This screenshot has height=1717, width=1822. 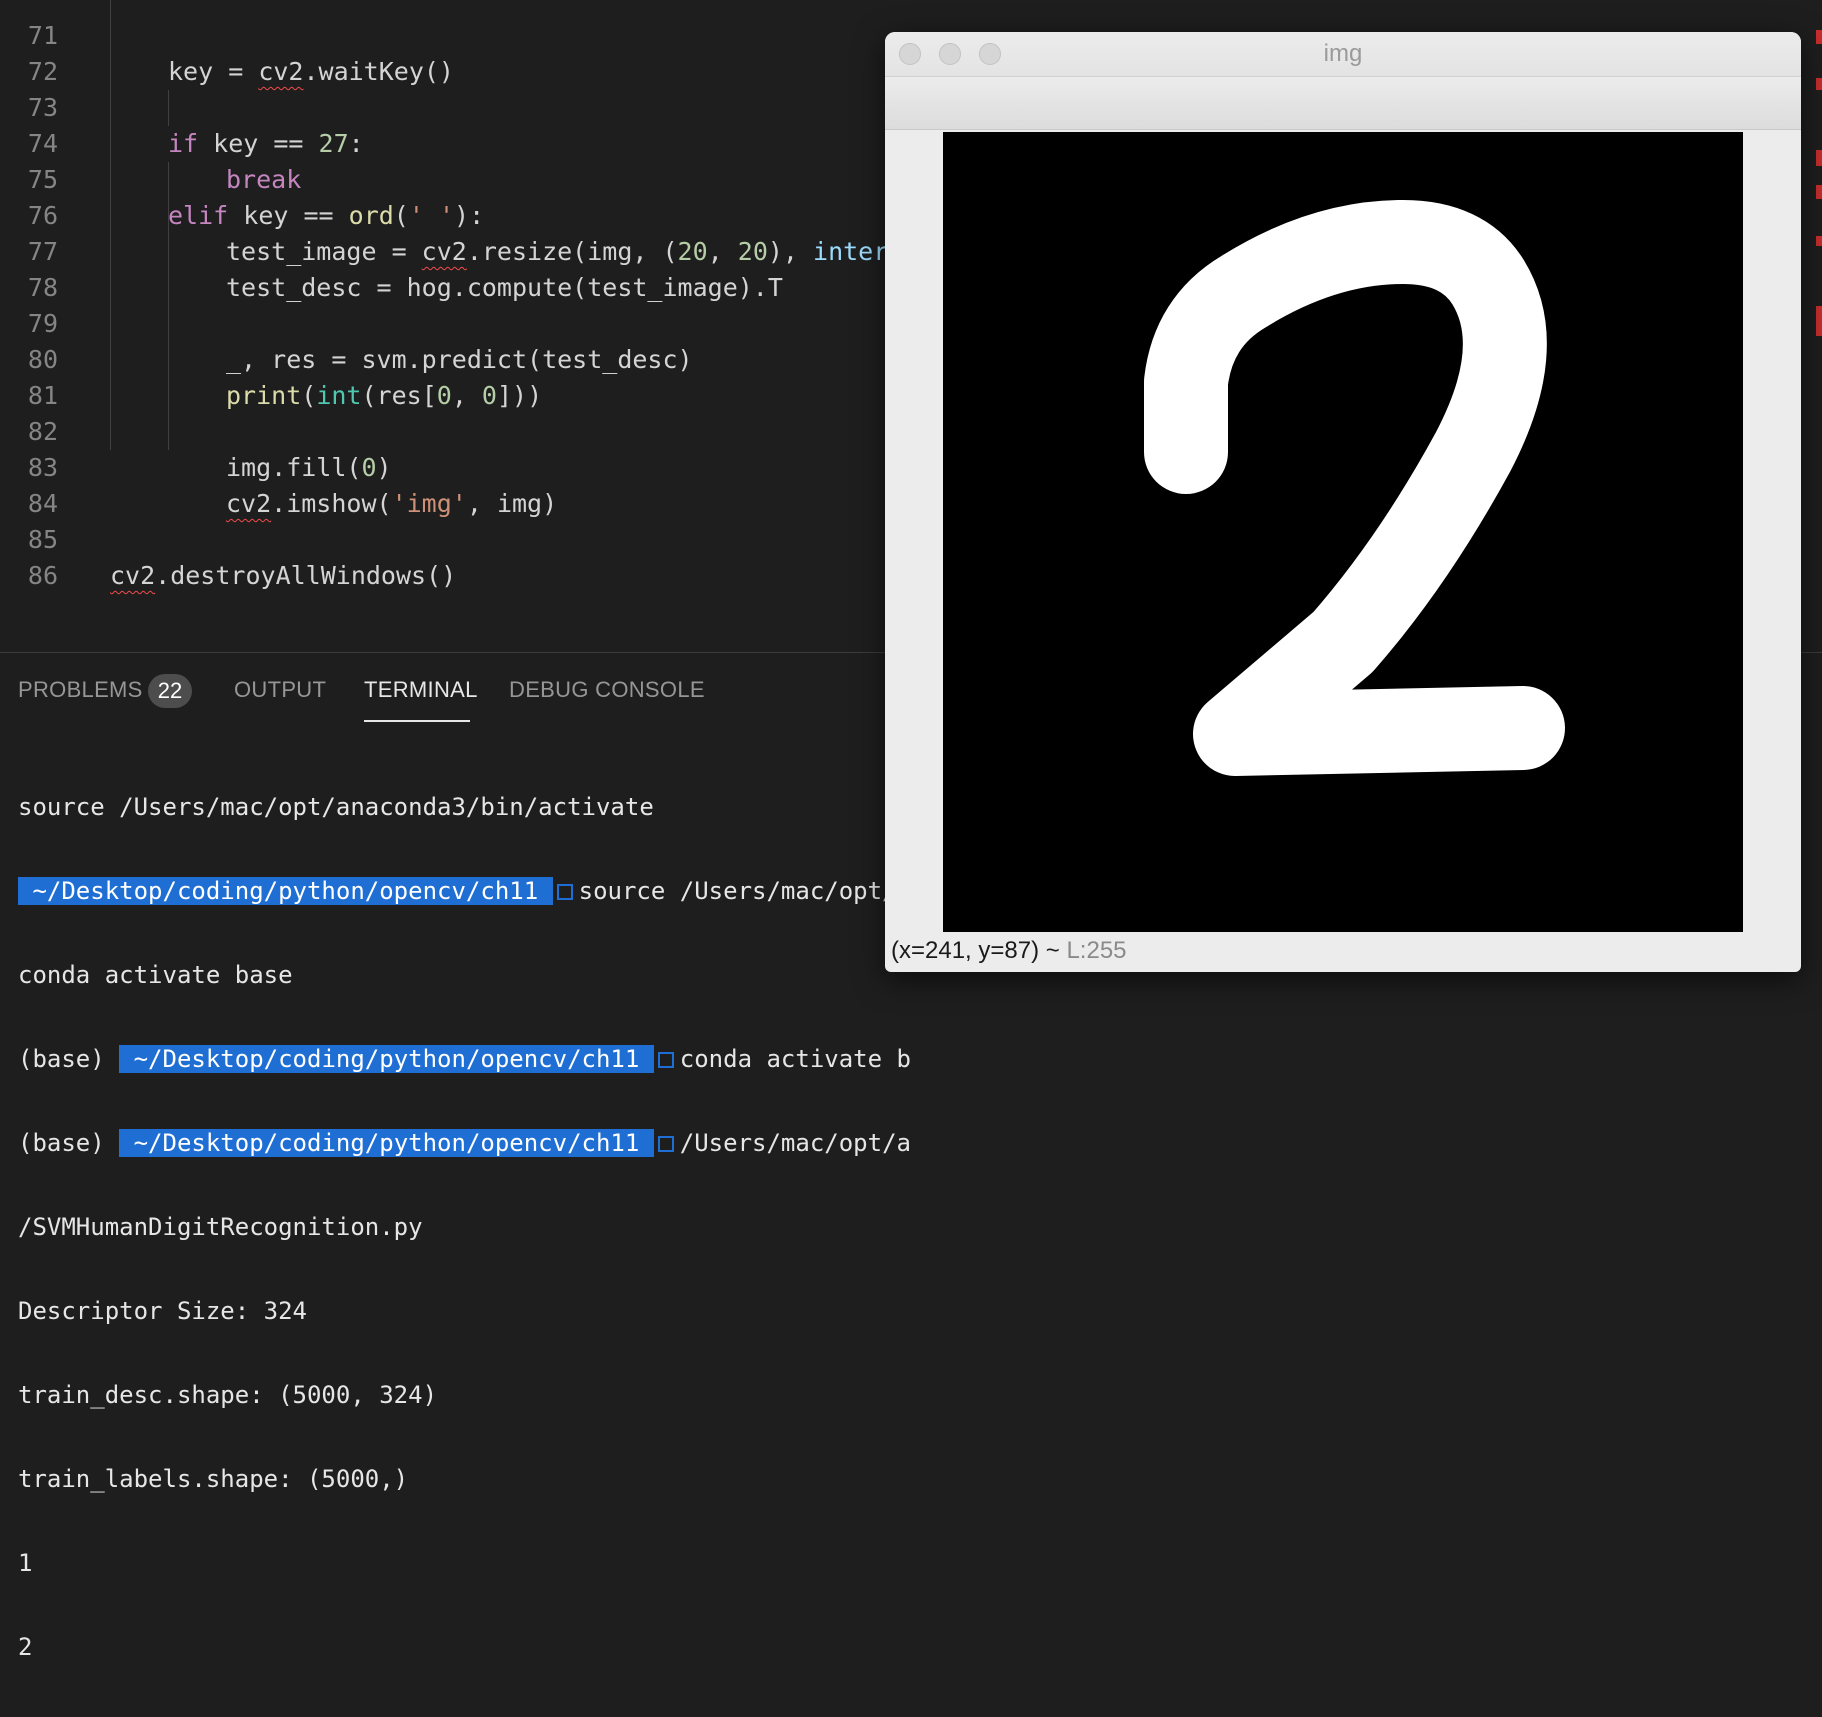 What do you see at coordinates (607, 690) in the screenshot?
I see `tab-debug-console: DEBUG CONSOLE` at bounding box center [607, 690].